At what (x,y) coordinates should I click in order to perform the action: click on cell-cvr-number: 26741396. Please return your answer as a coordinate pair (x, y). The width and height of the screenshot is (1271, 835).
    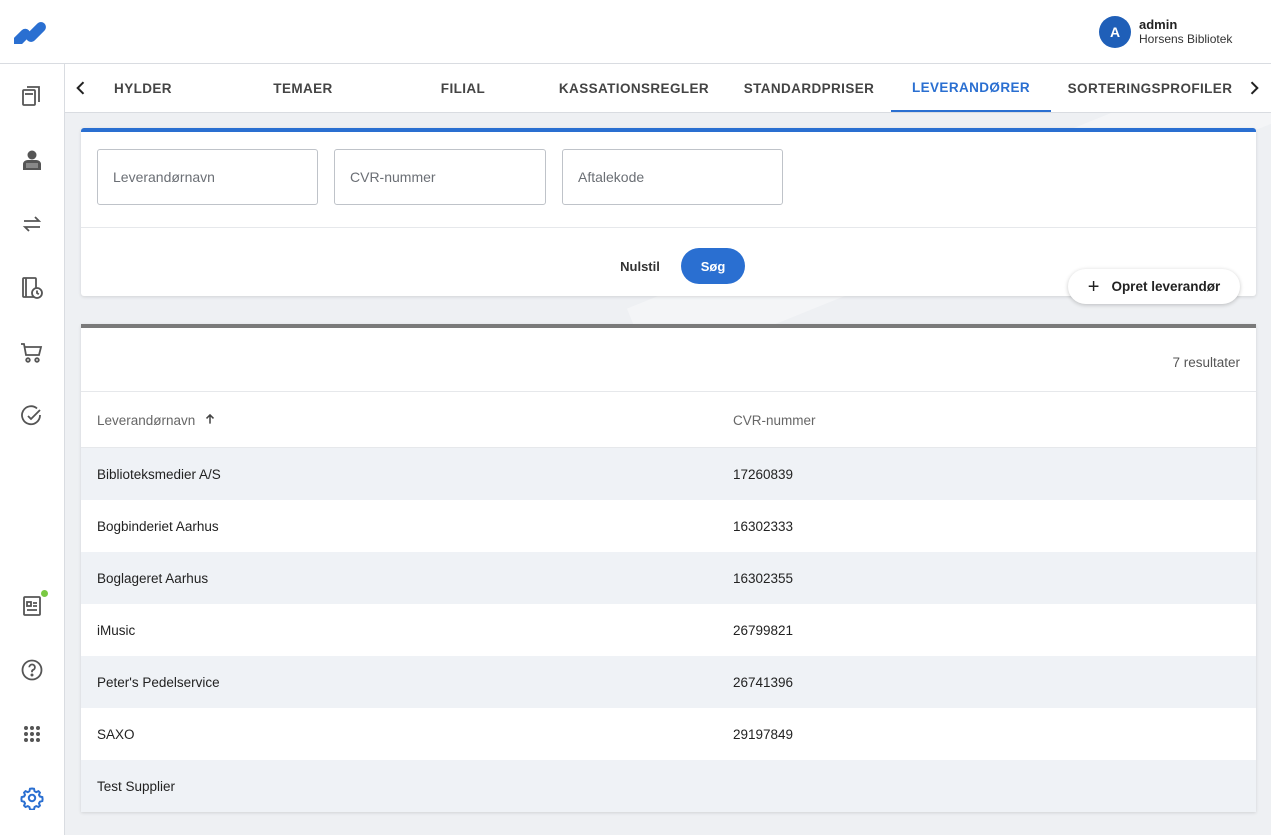
    Looking at the image, I should click on (763, 682).